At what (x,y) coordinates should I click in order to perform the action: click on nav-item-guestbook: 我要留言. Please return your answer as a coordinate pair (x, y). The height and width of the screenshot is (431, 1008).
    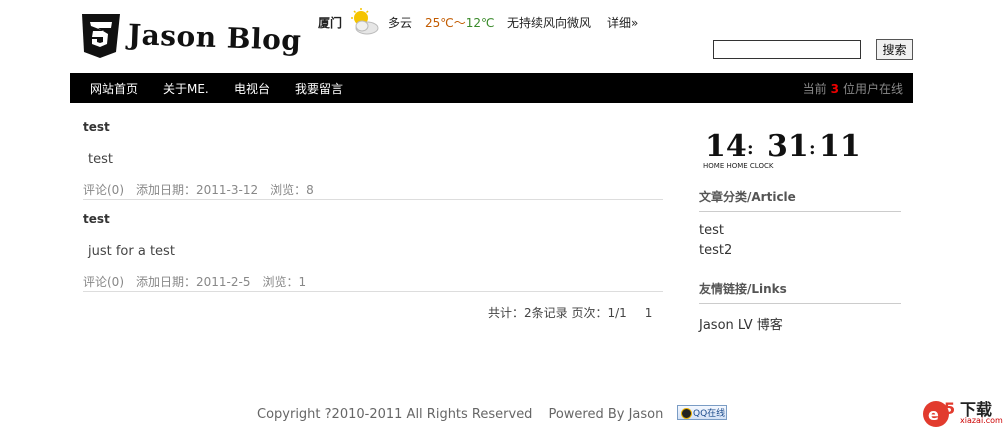
    Looking at the image, I should click on (319, 88).